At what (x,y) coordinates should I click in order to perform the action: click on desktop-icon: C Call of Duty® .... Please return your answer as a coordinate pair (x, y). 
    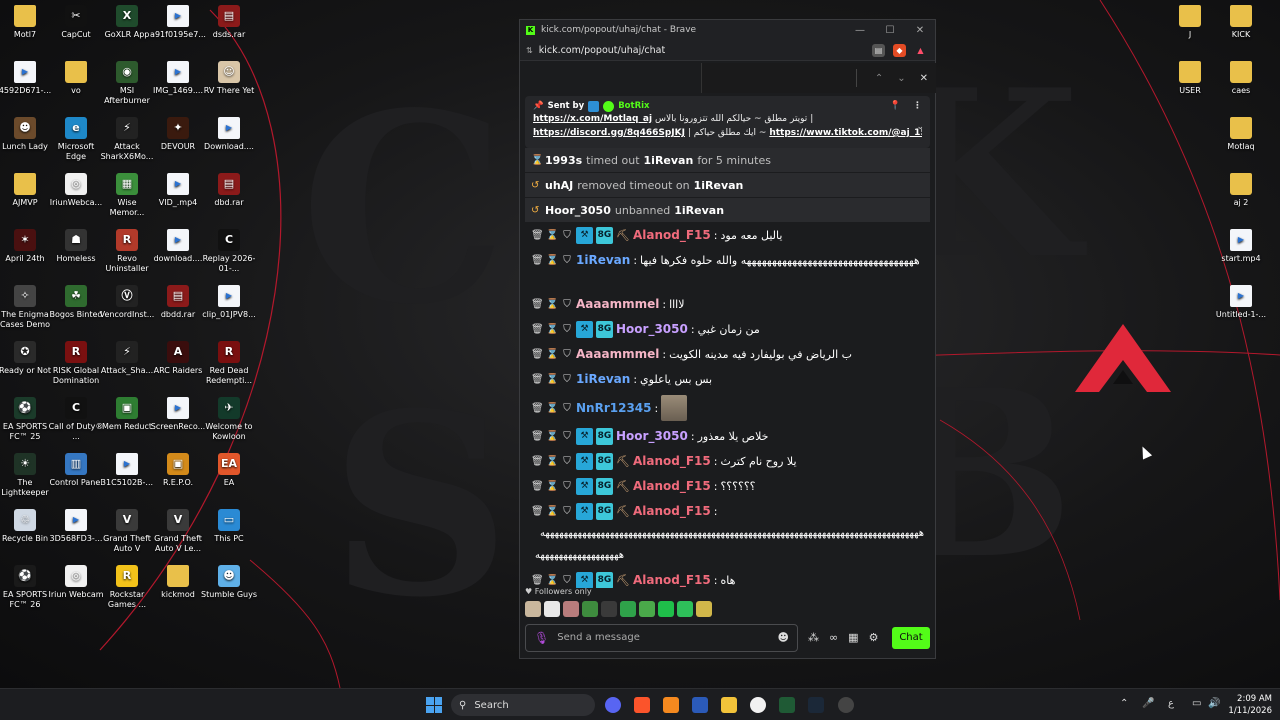
    Looking at the image, I should click on (76, 419).